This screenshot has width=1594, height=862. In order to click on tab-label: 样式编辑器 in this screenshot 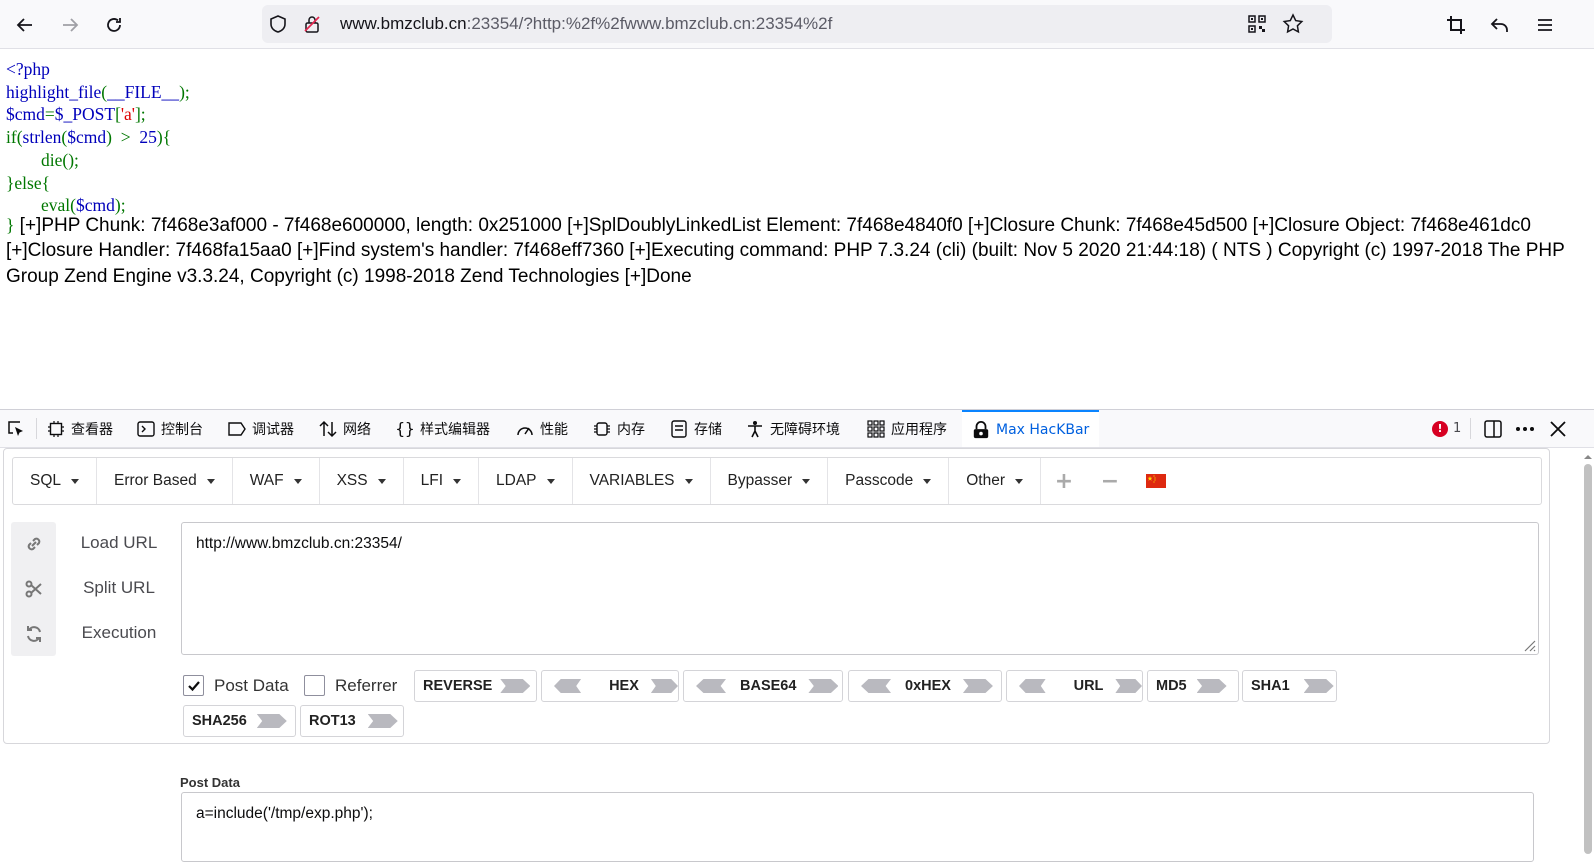, I will do `click(455, 429)`.